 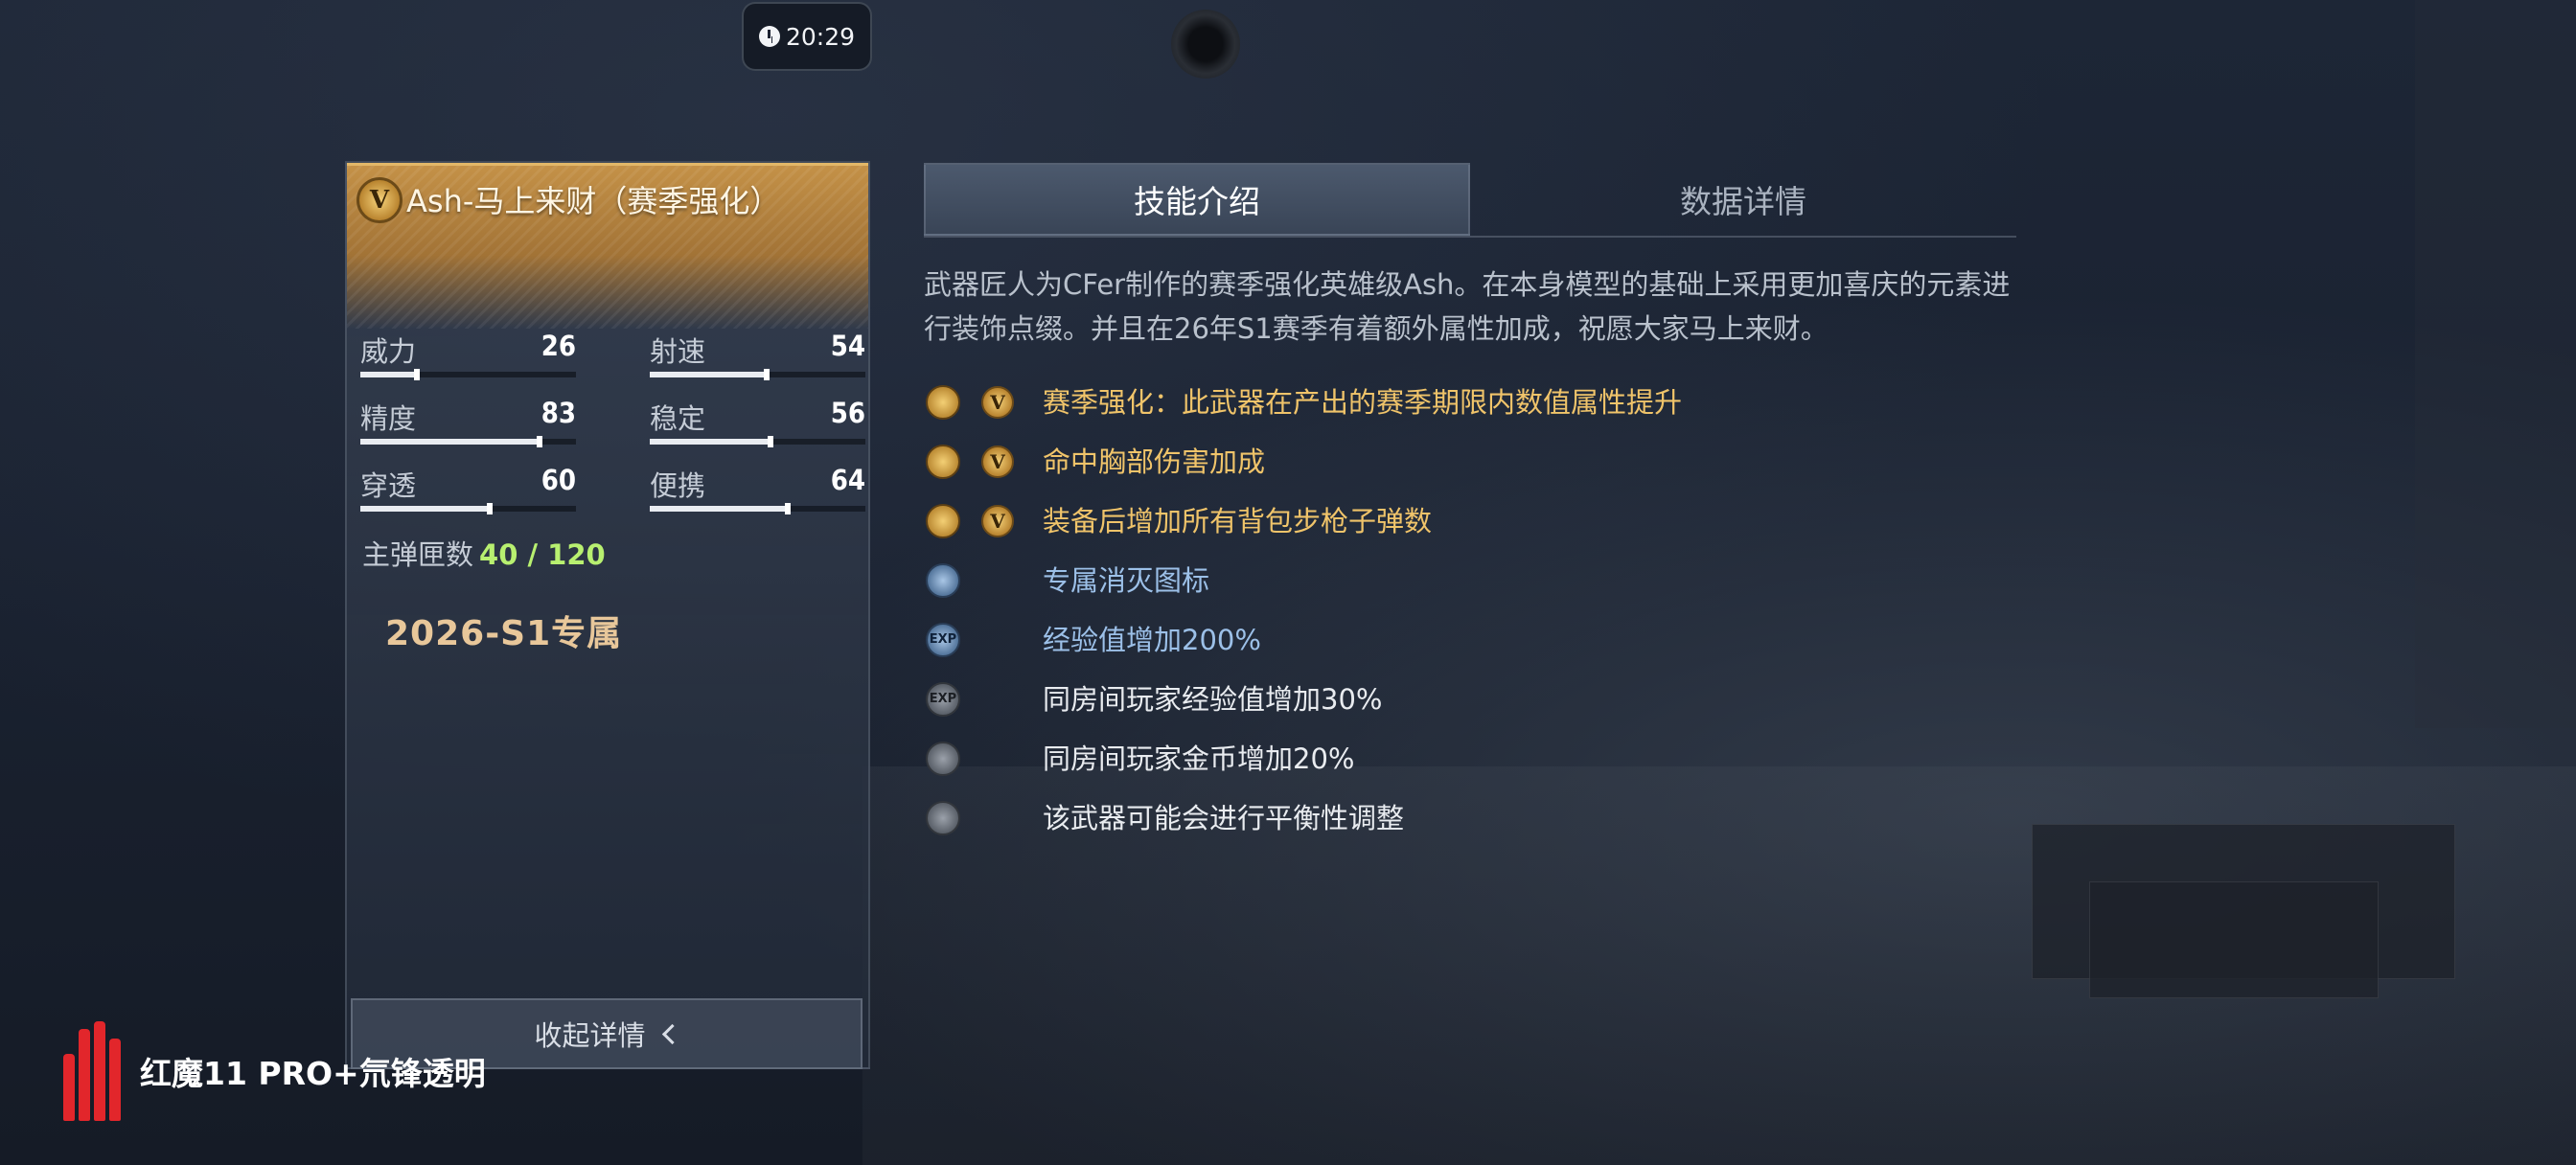 What do you see at coordinates (943, 521) in the screenshot?
I see `ammo-bonus-icon` at bounding box center [943, 521].